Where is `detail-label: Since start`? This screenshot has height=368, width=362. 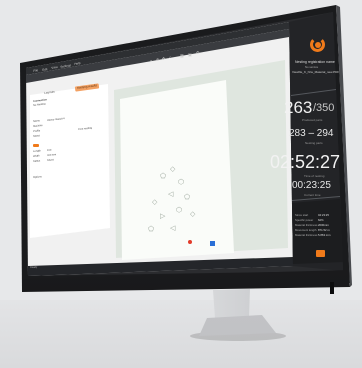 detail-label: Since start is located at coordinates (302, 215).